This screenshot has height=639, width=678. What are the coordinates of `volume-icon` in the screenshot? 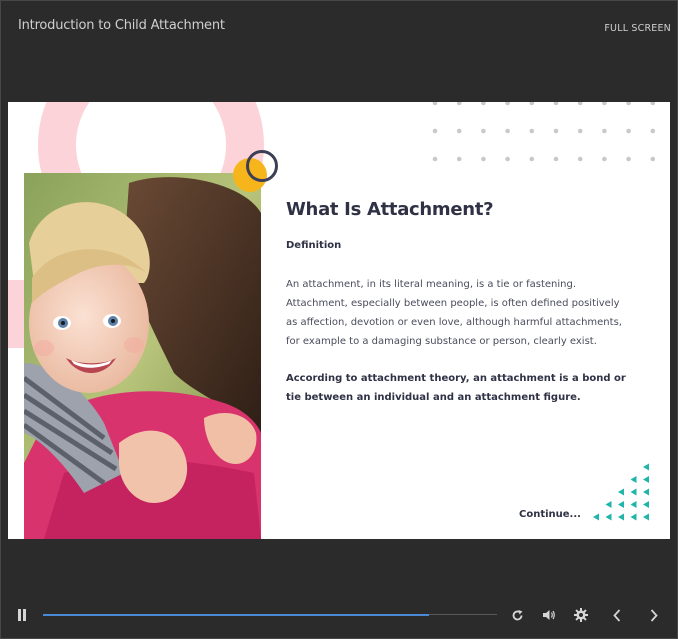 It's located at (549, 615).